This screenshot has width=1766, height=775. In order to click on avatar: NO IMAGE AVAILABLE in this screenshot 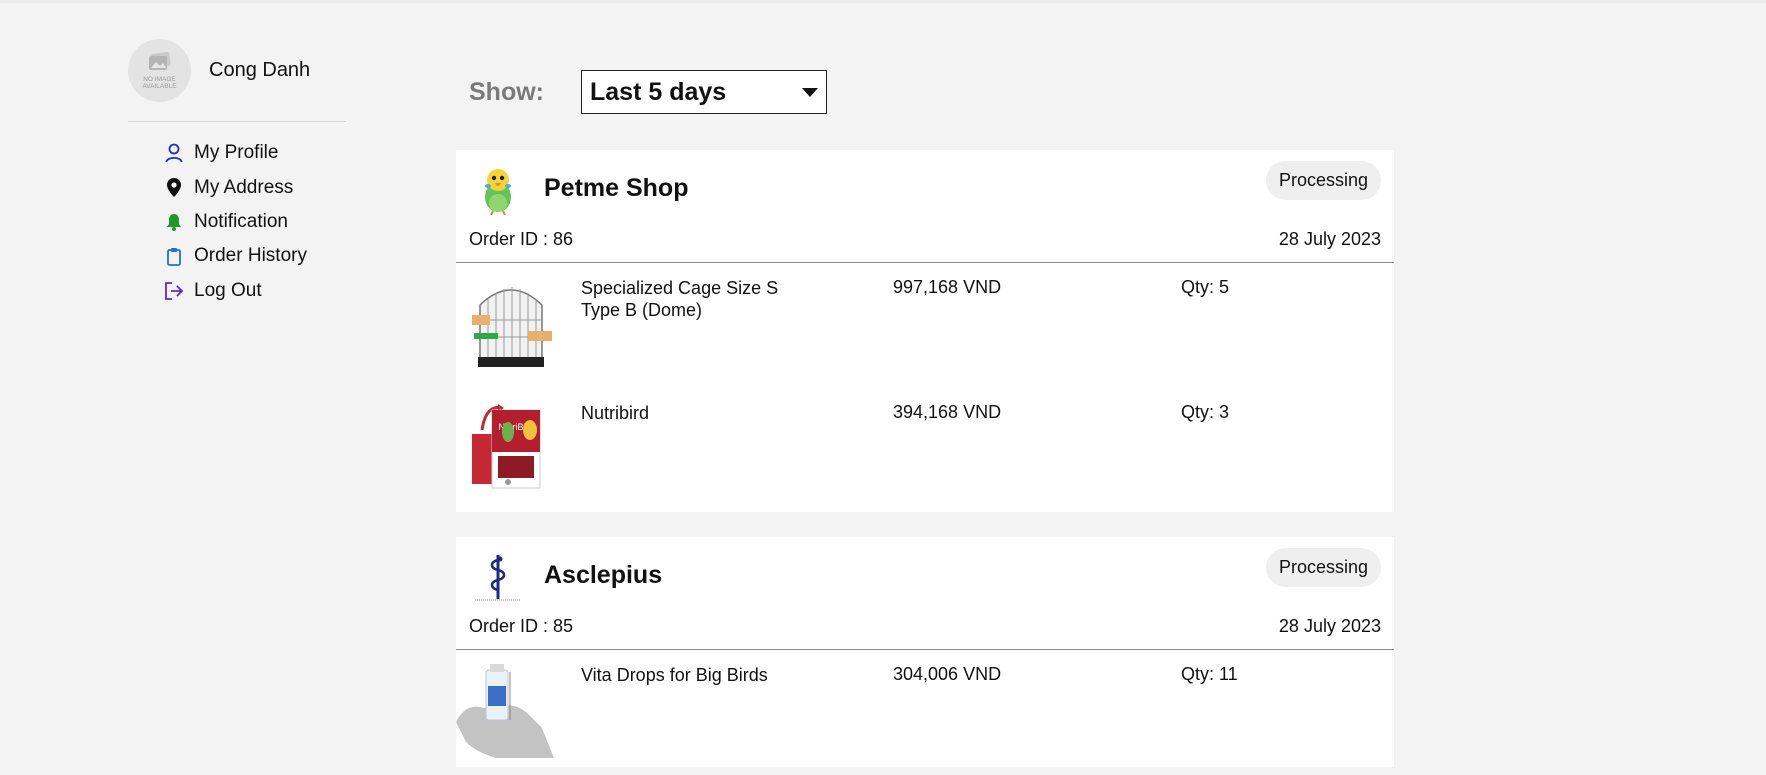, I will do `click(159, 70)`.